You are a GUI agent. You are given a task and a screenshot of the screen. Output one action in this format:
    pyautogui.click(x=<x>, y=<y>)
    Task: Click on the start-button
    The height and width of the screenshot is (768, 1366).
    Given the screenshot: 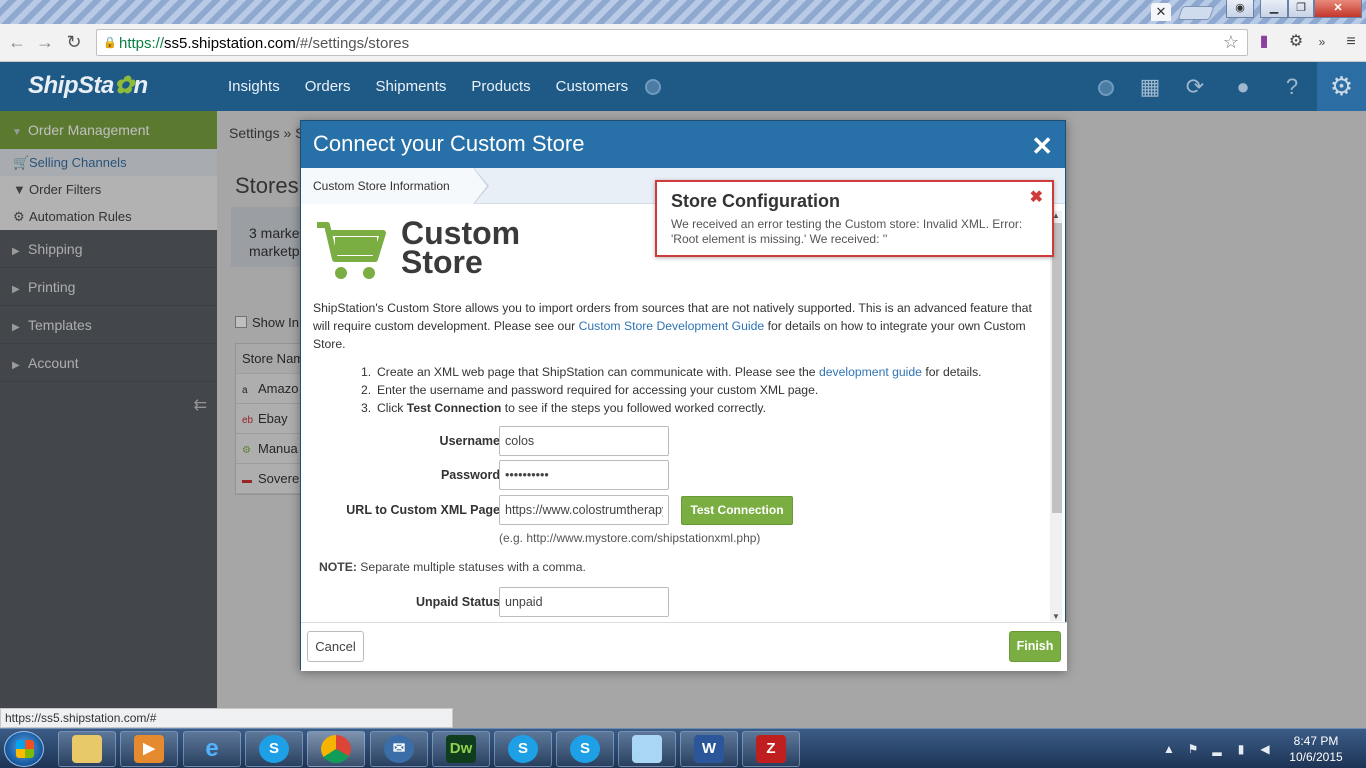 What is the action you would take?
    pyautogui.click(x=24, y=749)
    